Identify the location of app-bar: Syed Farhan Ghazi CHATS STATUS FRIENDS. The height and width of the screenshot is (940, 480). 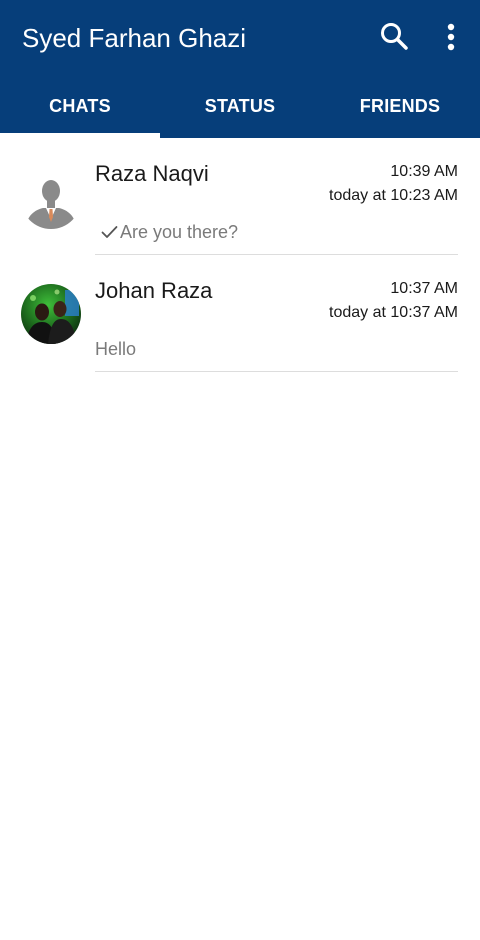
(240, 69).